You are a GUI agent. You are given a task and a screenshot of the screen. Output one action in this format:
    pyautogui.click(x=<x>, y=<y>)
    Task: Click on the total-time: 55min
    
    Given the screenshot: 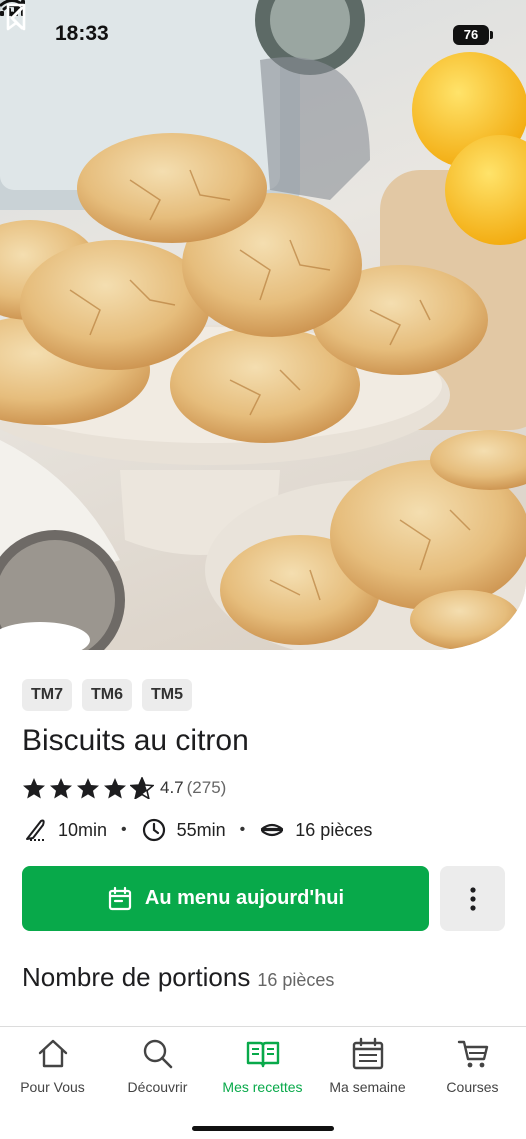 What is the action you would take?
    pyautogui.click(x=201, y=829)
    